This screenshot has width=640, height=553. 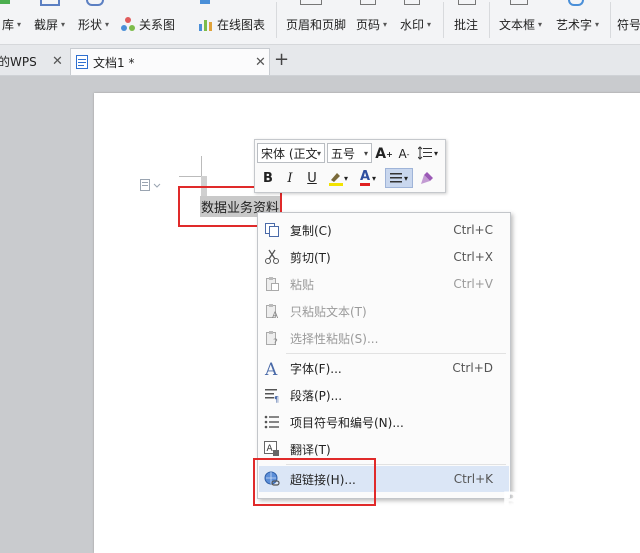 I want to click on highlighter-icon, so click(x=335, y=179).